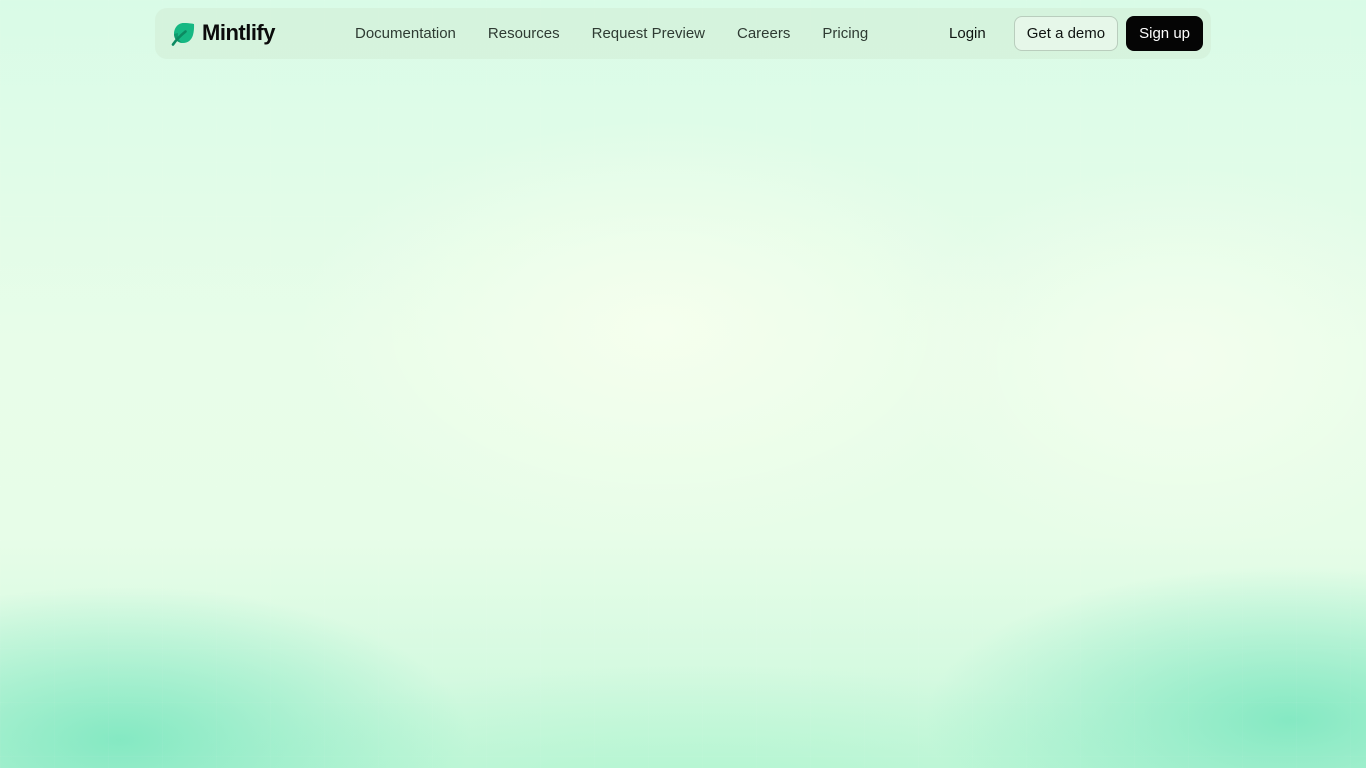 The image size is (1366, 768). What do you see at coordinates (967, 33) in the screenshot?
I see `login-button: Login` at bounding box center [967, 33].